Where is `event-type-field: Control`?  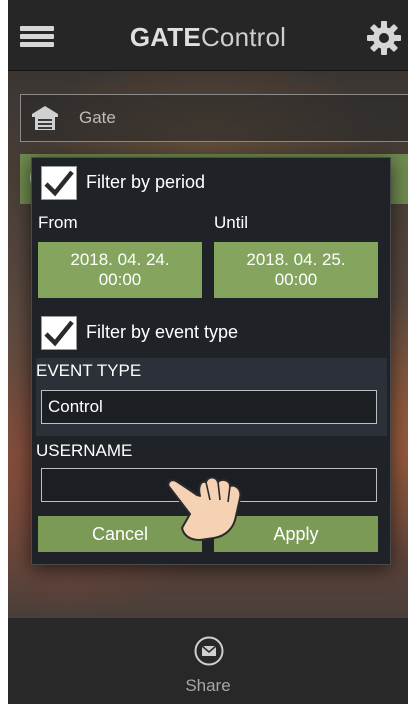
event-type-field: Control is located at coordinates (209, 407).